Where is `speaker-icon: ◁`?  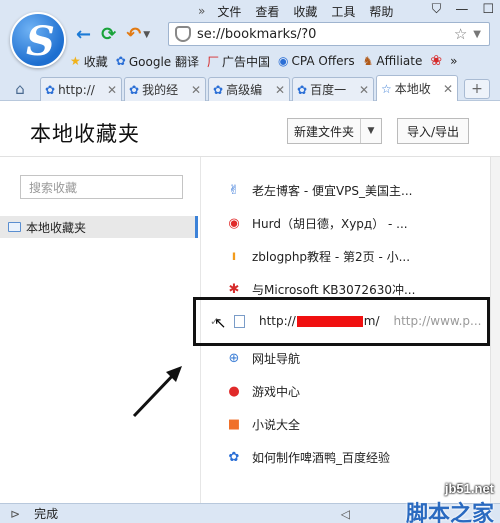 speaker-icon: ◁ is located at coordinates (345, 514).